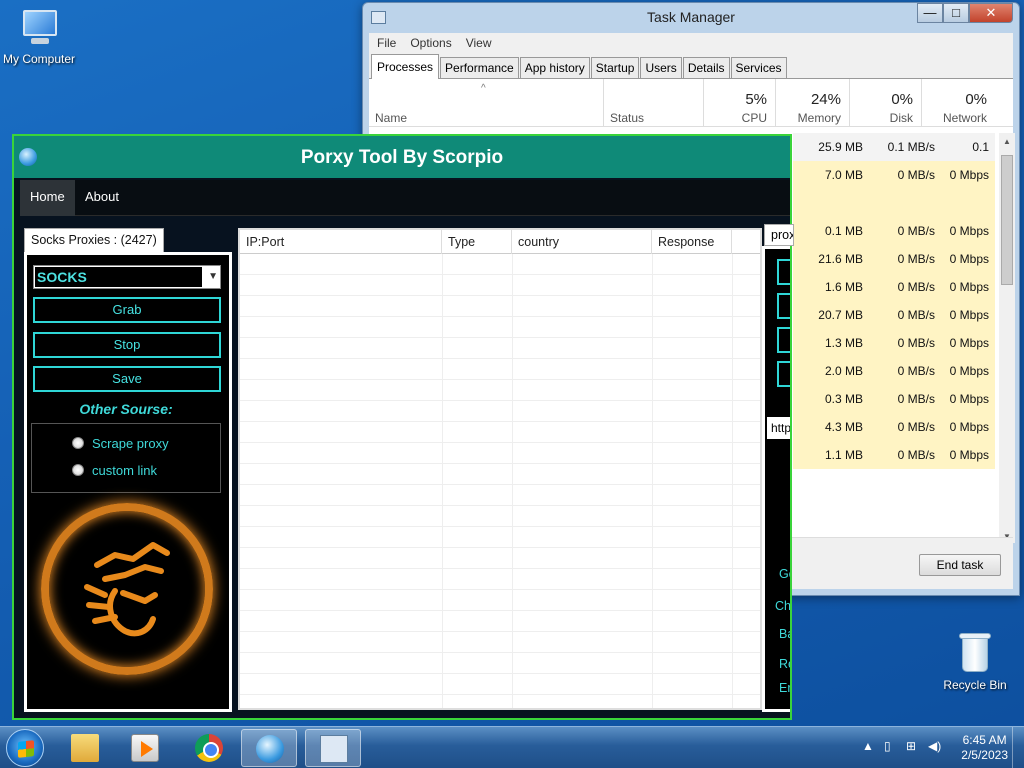  I want to click on column-response: Response, so click(692, 242).